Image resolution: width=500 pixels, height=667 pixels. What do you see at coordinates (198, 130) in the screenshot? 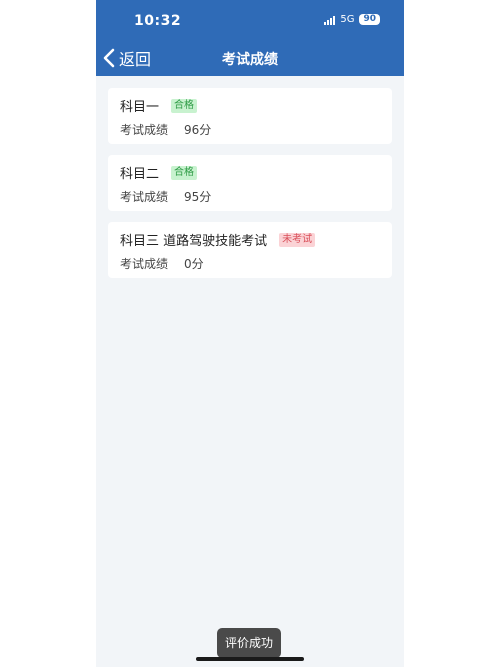
I see `score-value: 96分` at bounding box center [198, 130].